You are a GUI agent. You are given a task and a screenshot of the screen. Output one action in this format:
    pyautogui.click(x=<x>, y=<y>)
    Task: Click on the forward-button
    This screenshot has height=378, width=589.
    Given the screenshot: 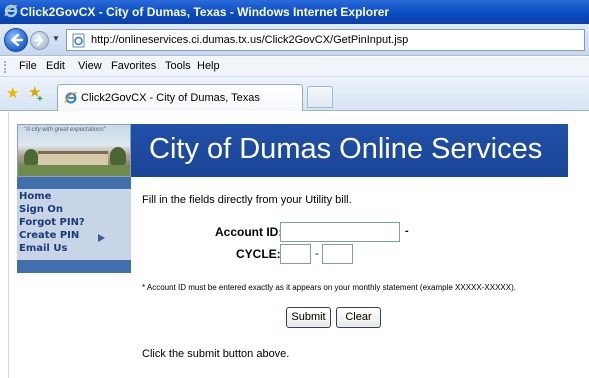 What is the action you would take?
    pyautogui.click(x=39, y=40)
    